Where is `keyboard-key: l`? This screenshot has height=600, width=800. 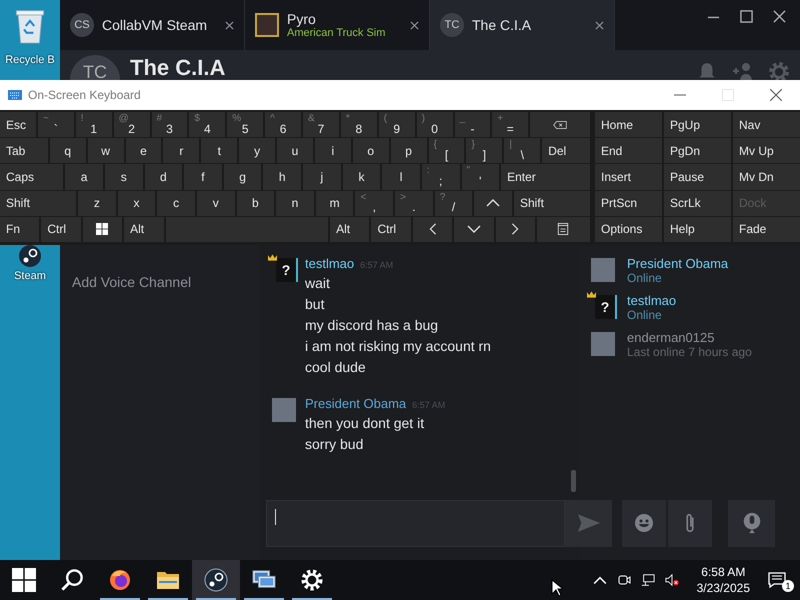 keyboard-key: l is located at coordinates (401, 177).